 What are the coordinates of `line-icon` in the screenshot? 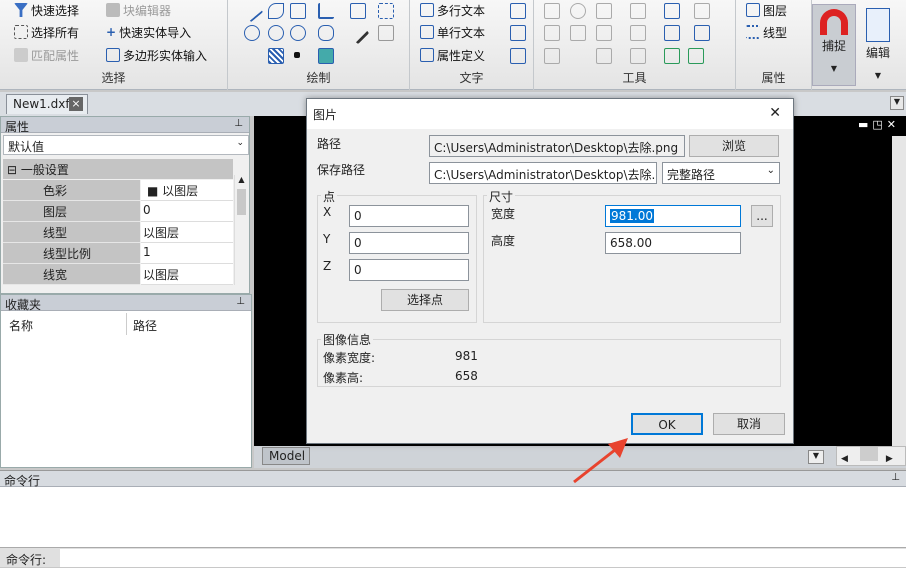 It's located at (252, 11).